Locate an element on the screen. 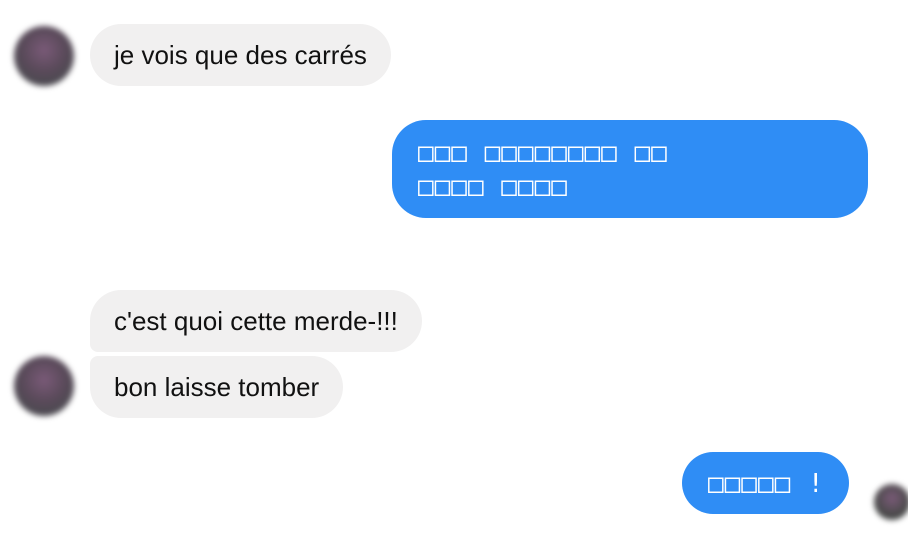 The image size is (908, 536). message-text: c'est quoi cette merde-!!! is located at coordinates (256, 321).